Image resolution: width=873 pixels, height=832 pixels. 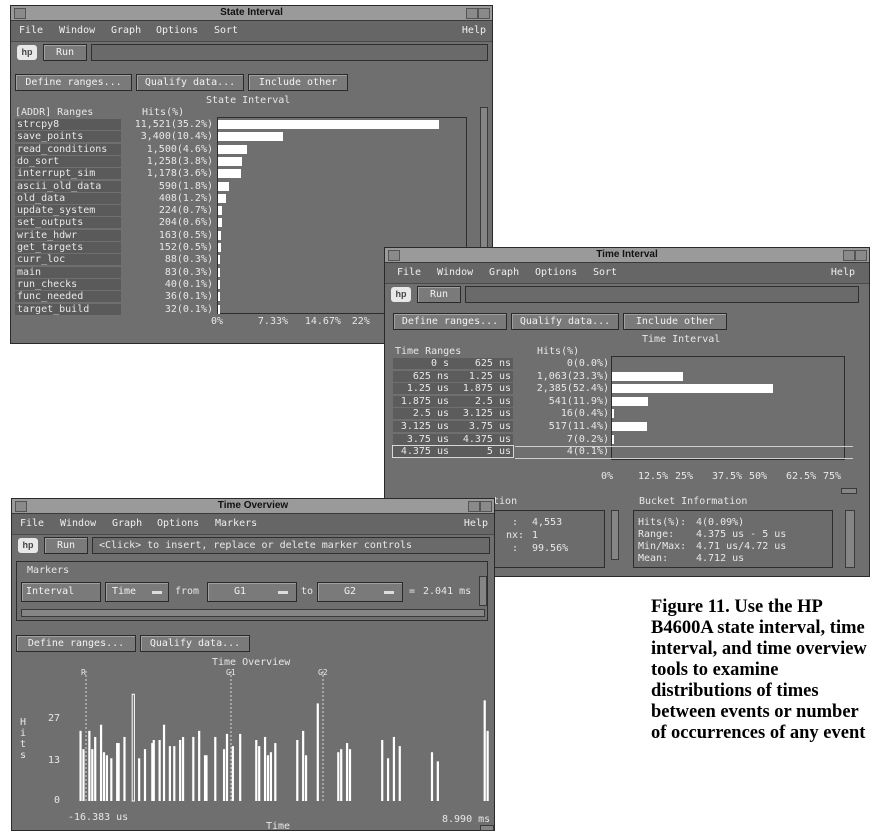 I want to click on range-row-label: ascii_old_data, so click(x=68, y=186).